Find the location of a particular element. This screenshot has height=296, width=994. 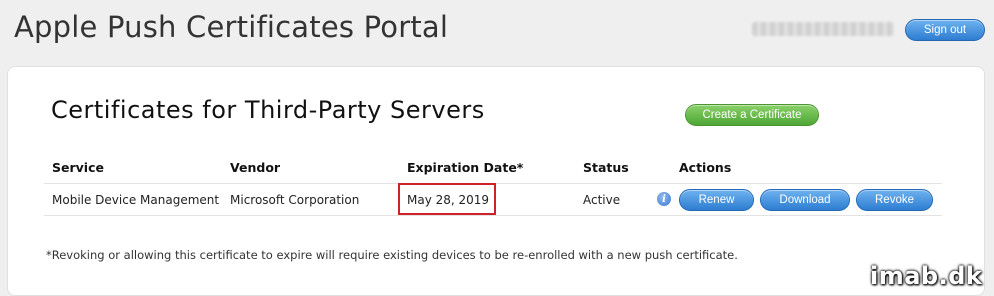

row-divider is located at coordinates (493, 215).